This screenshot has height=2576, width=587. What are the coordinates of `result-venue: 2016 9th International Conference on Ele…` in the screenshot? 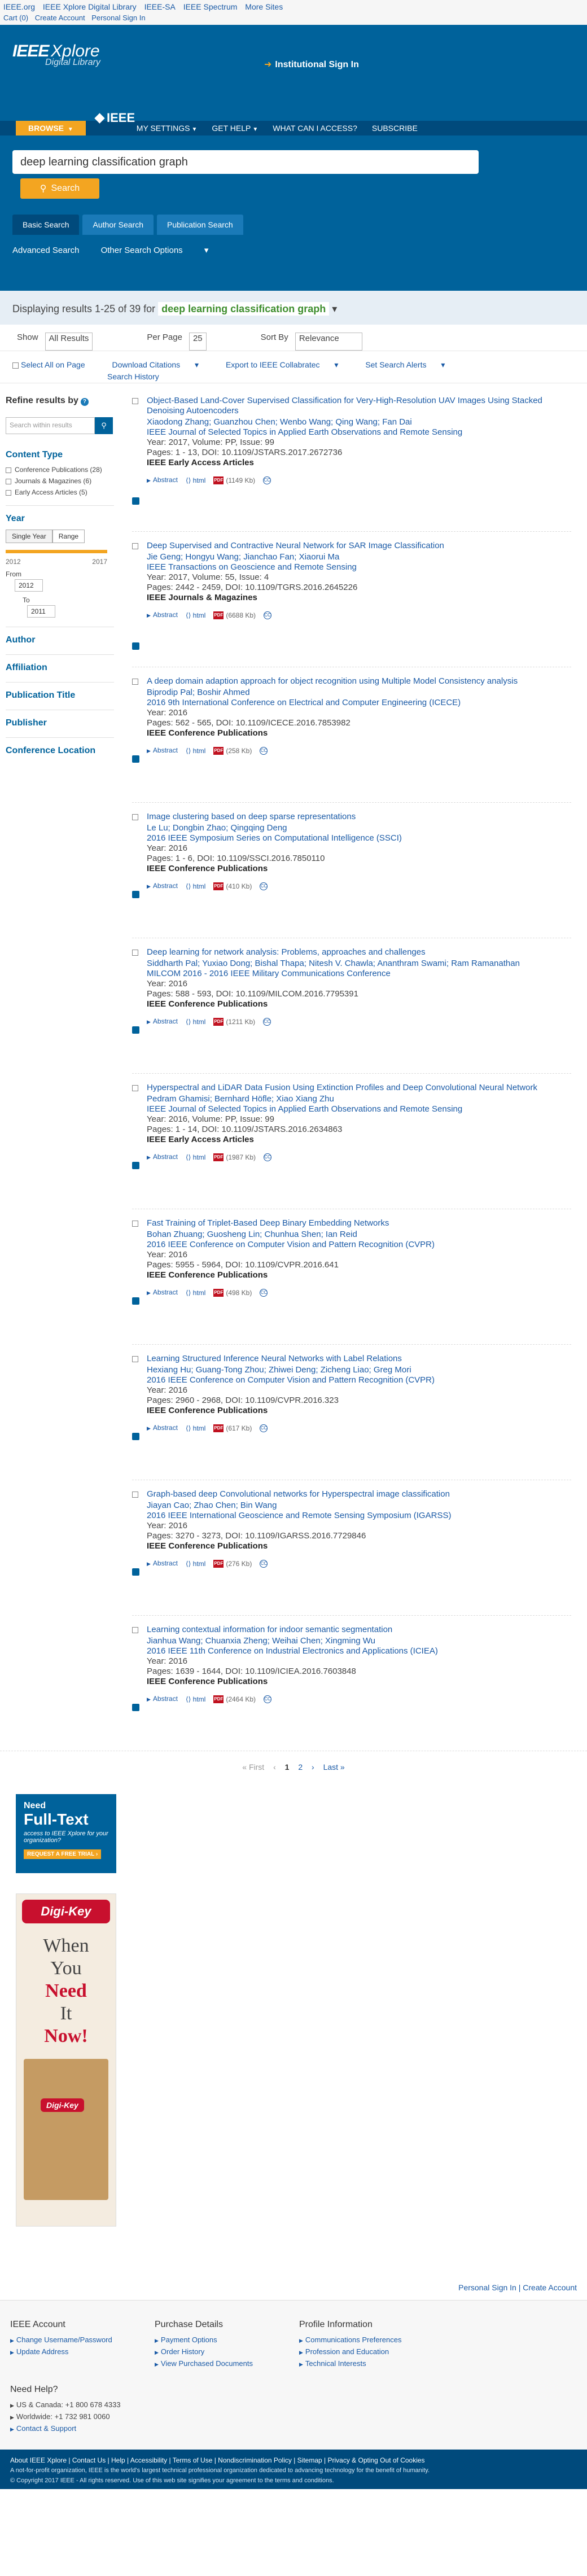 It's located at (359, 703).